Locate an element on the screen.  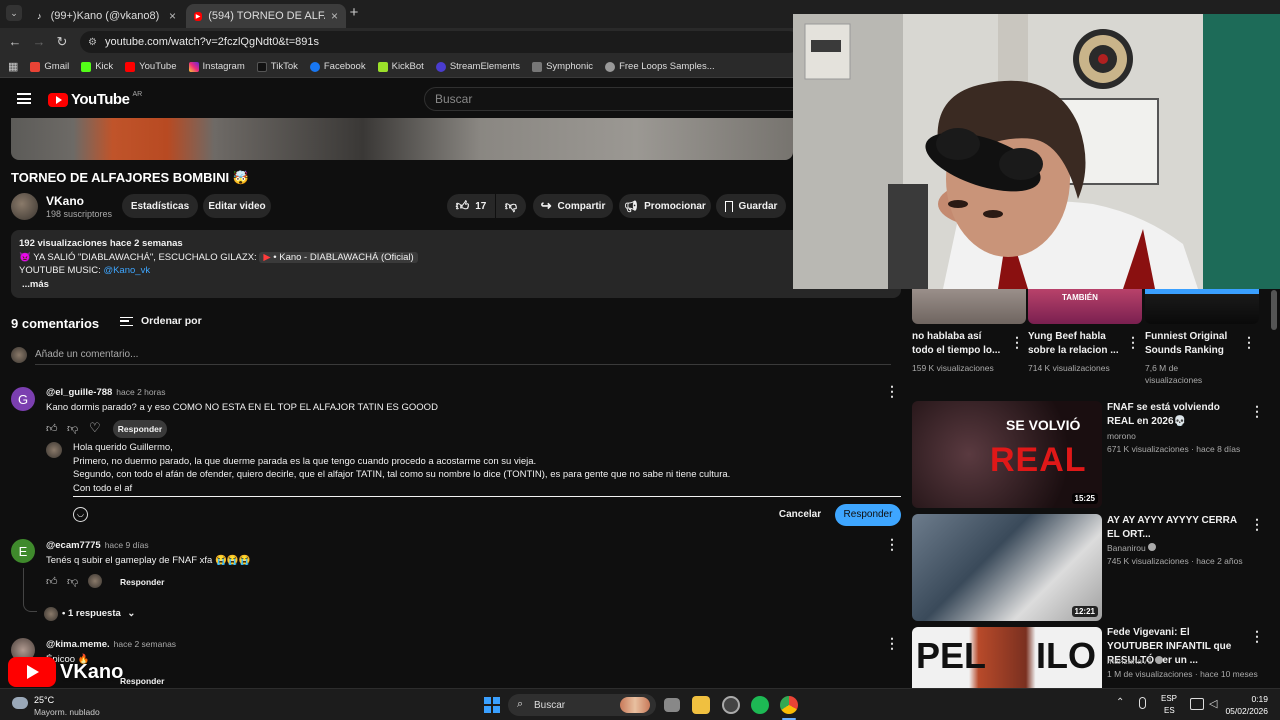
bookmark-tiktok: TikTok is located at coordinates (277, 66).